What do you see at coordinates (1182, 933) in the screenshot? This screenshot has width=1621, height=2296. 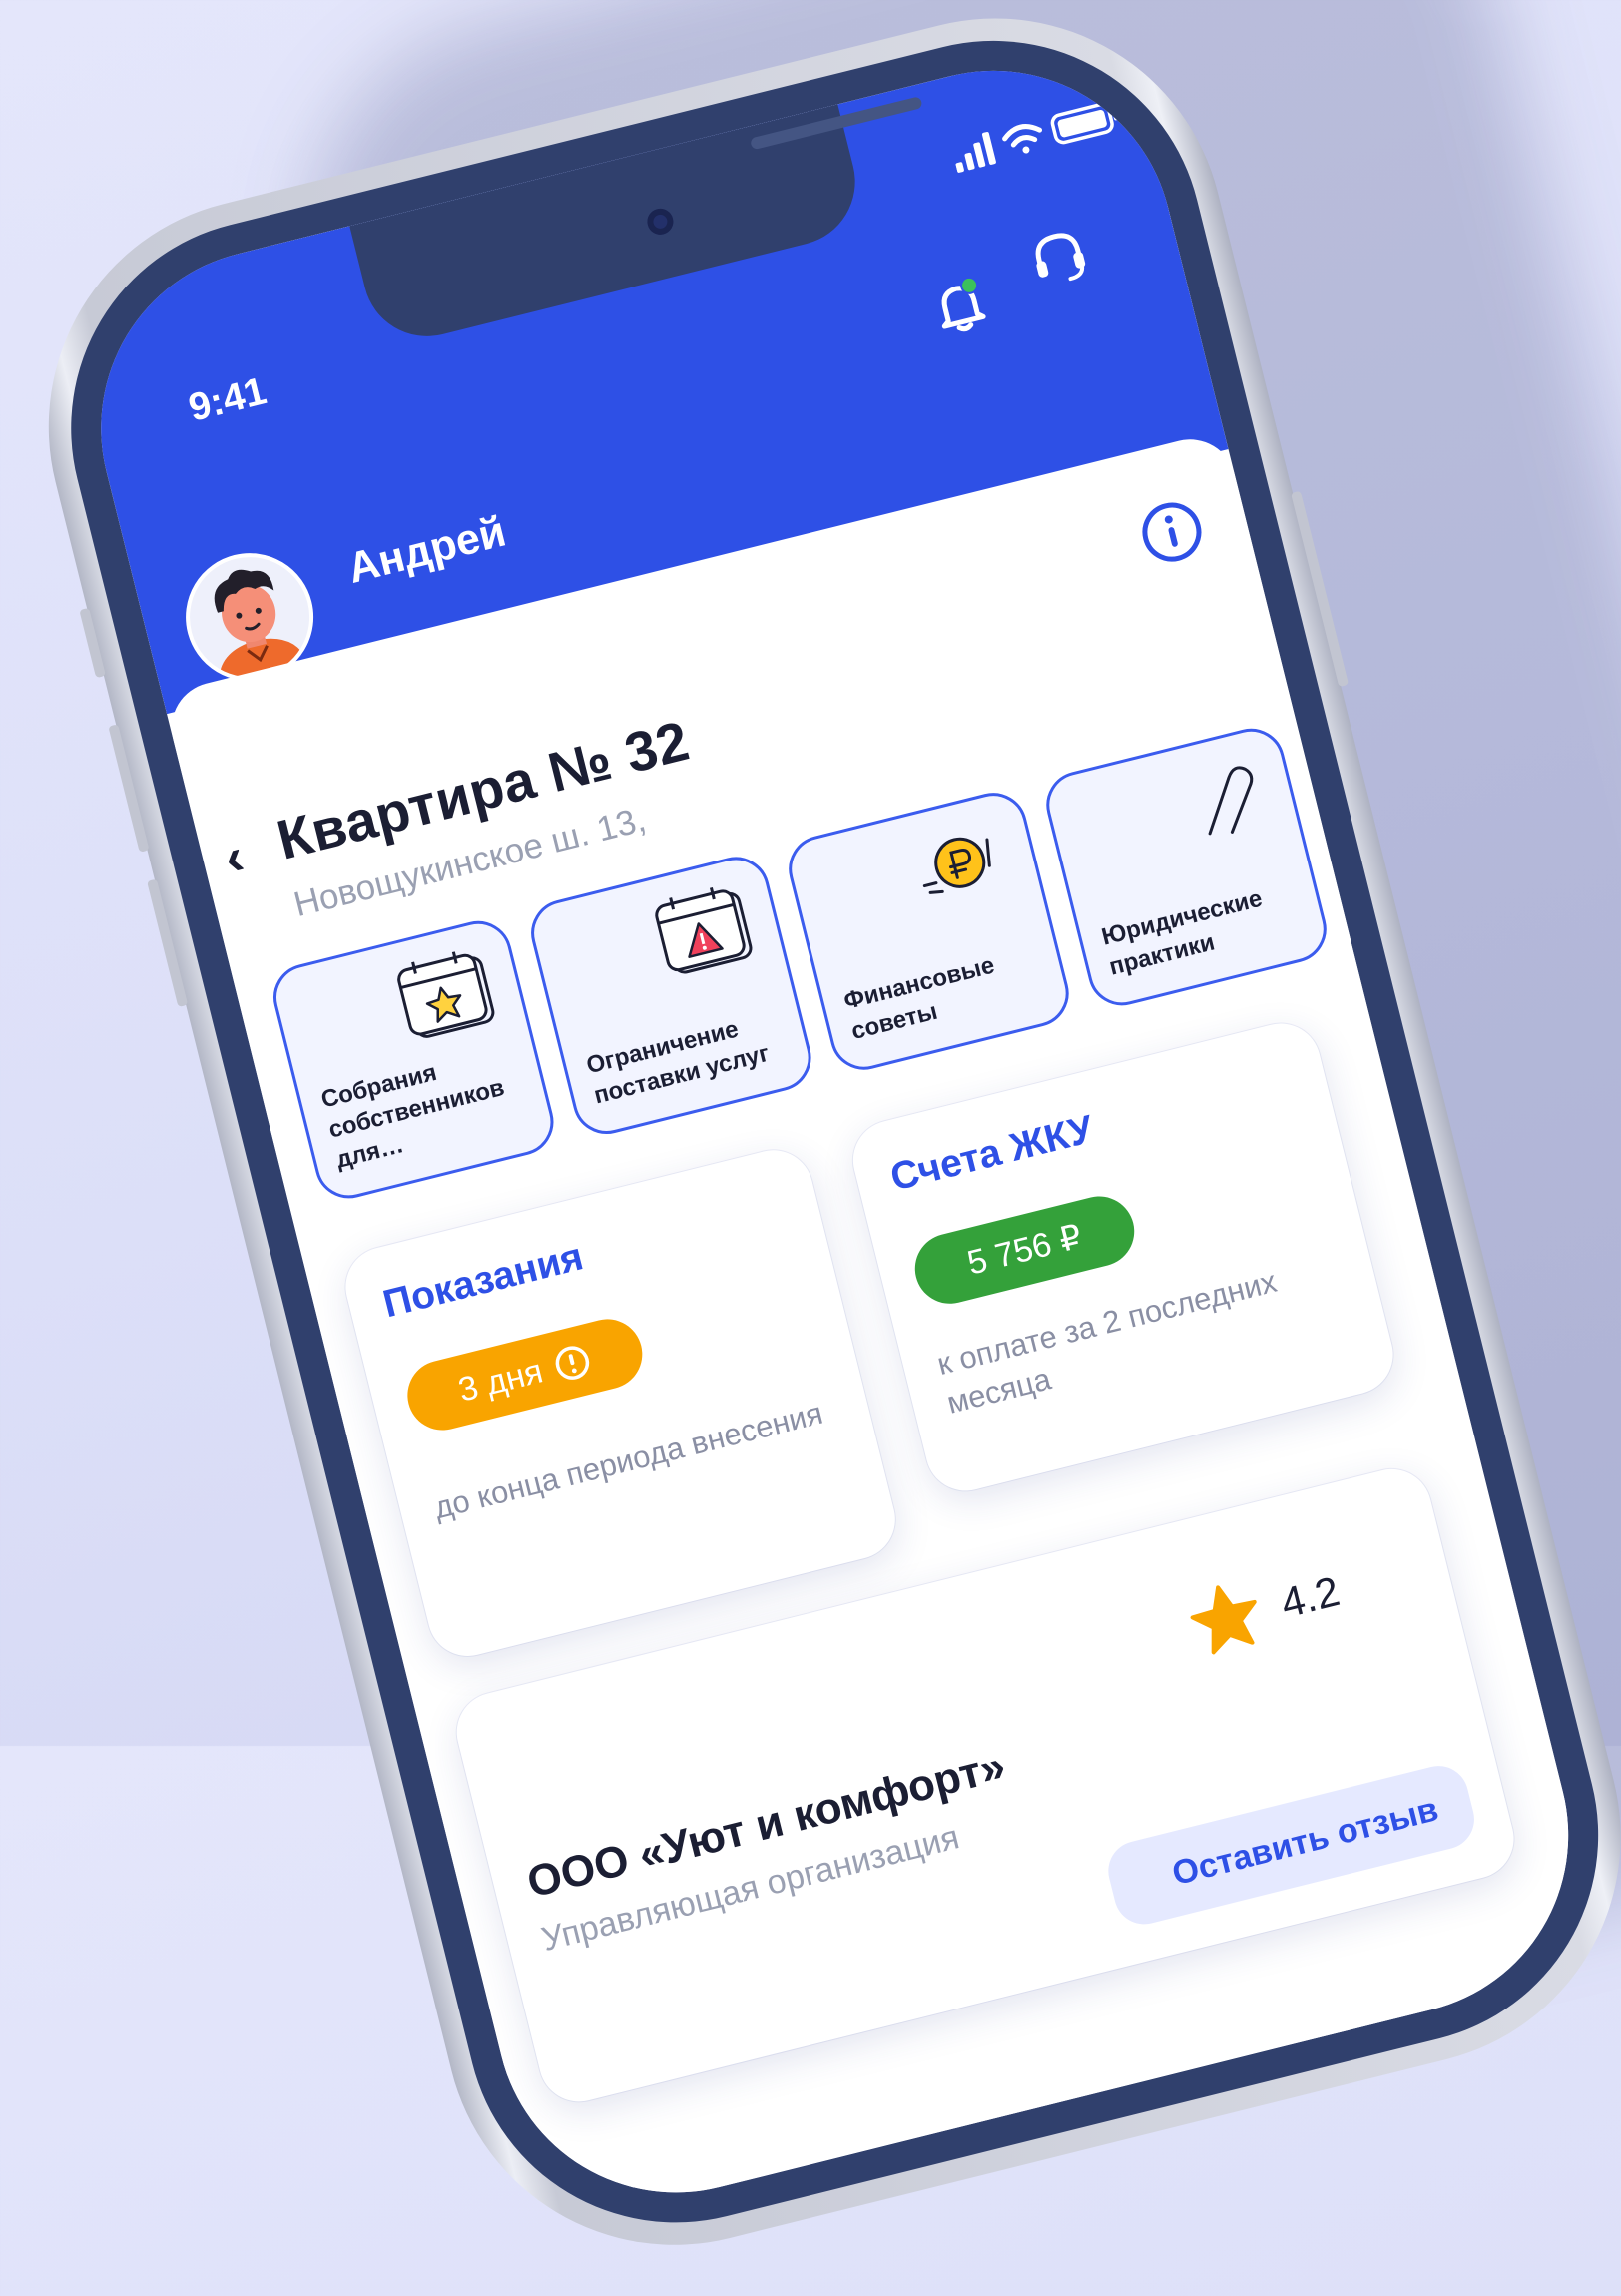 I see `tile-label: Юридические практики` at bounding box center [1182, 933].